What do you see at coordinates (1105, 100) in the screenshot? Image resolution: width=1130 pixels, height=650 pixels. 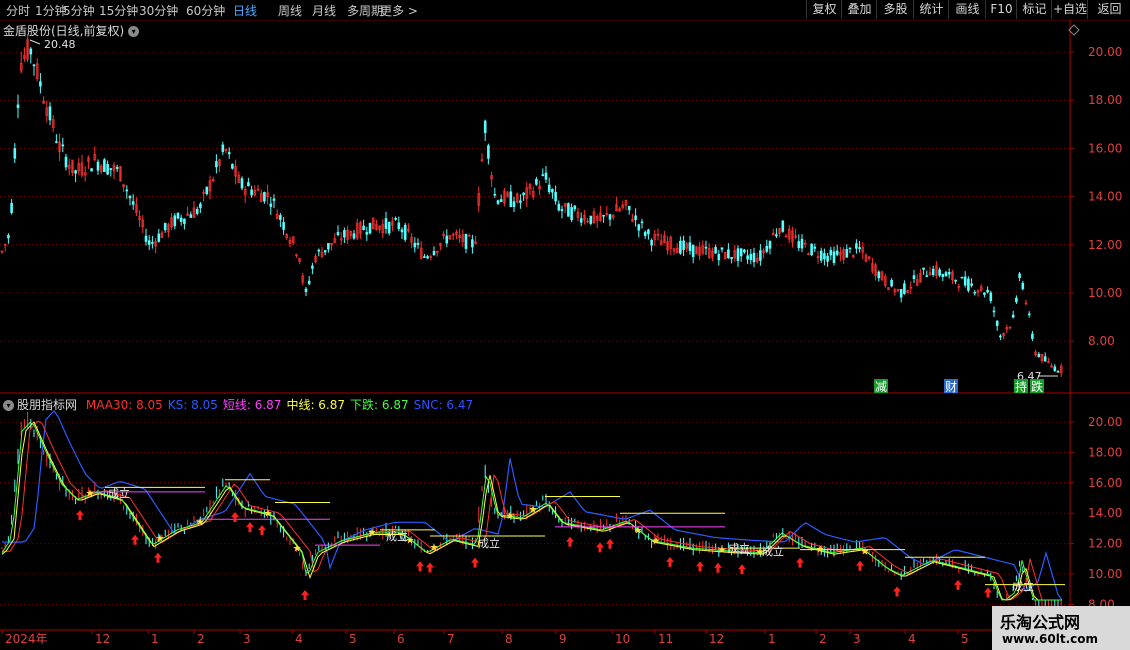 I see `price-axis-label: 18.00` at bounding box center [1105, 100].